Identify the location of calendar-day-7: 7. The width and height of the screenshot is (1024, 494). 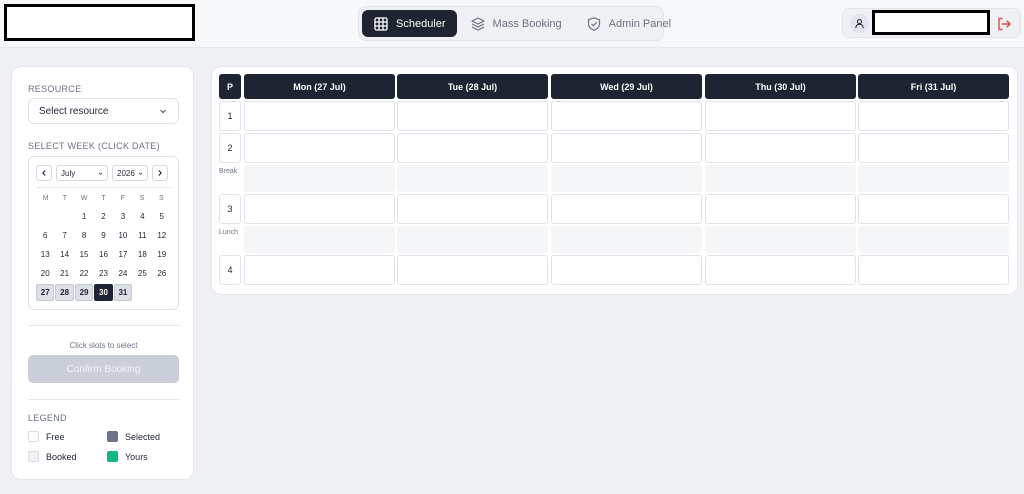
(64, 235).